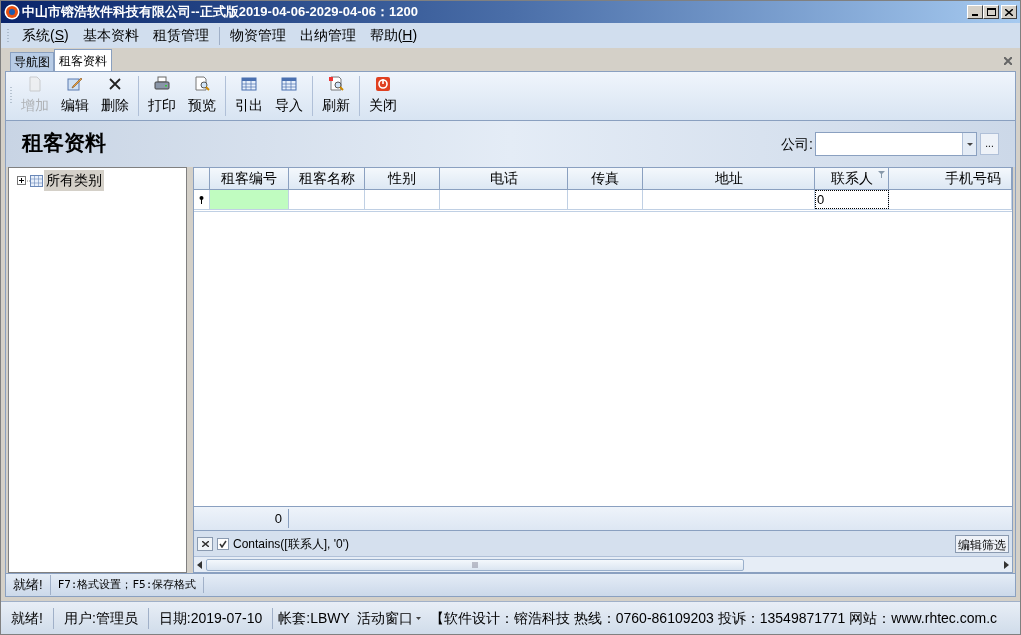  What do you see at coordinates (418, 618) in the screenshot?
I see `caret-icon` at bounding box center [418, 618].